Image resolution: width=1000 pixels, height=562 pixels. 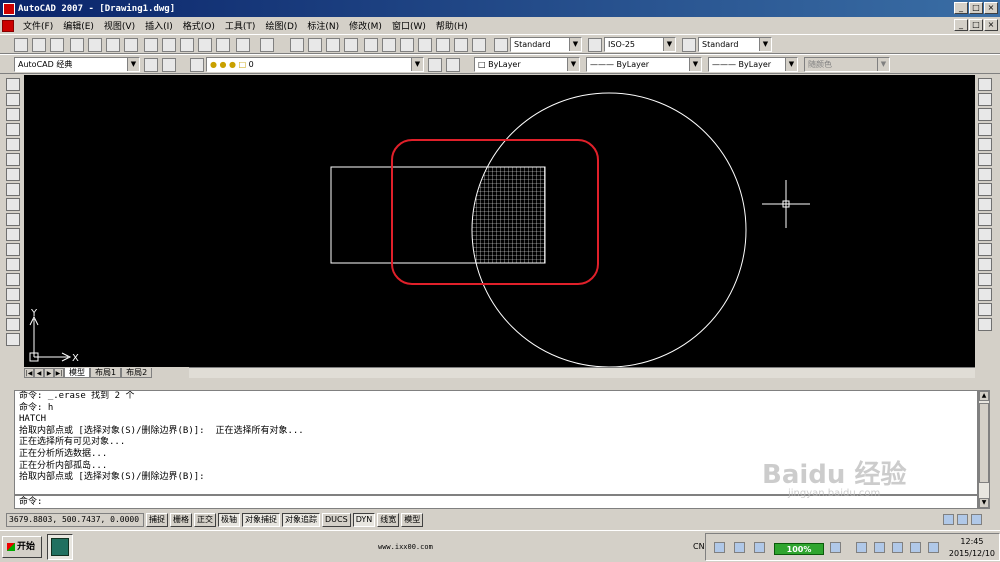 I want to click on menu-modify: 修改(M), so click(x=365, y=25).